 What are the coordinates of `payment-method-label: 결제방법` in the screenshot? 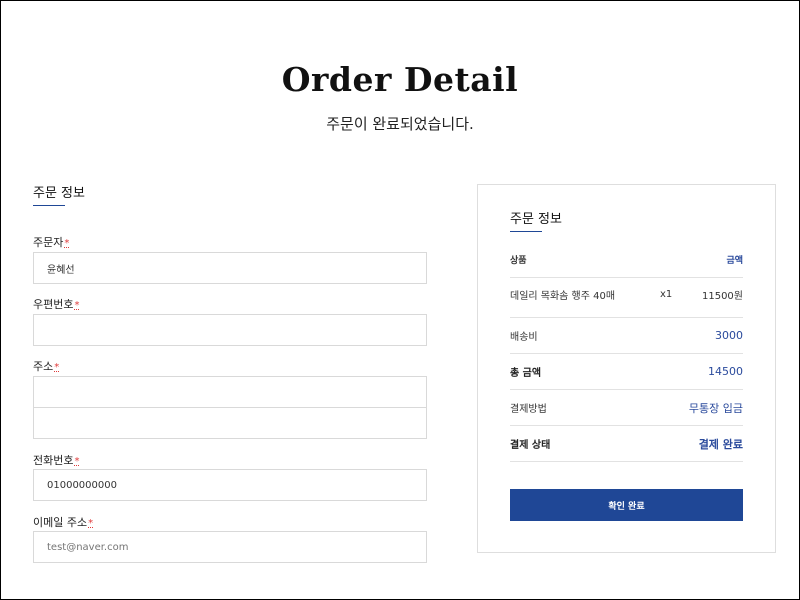 It's located at (528, 409).